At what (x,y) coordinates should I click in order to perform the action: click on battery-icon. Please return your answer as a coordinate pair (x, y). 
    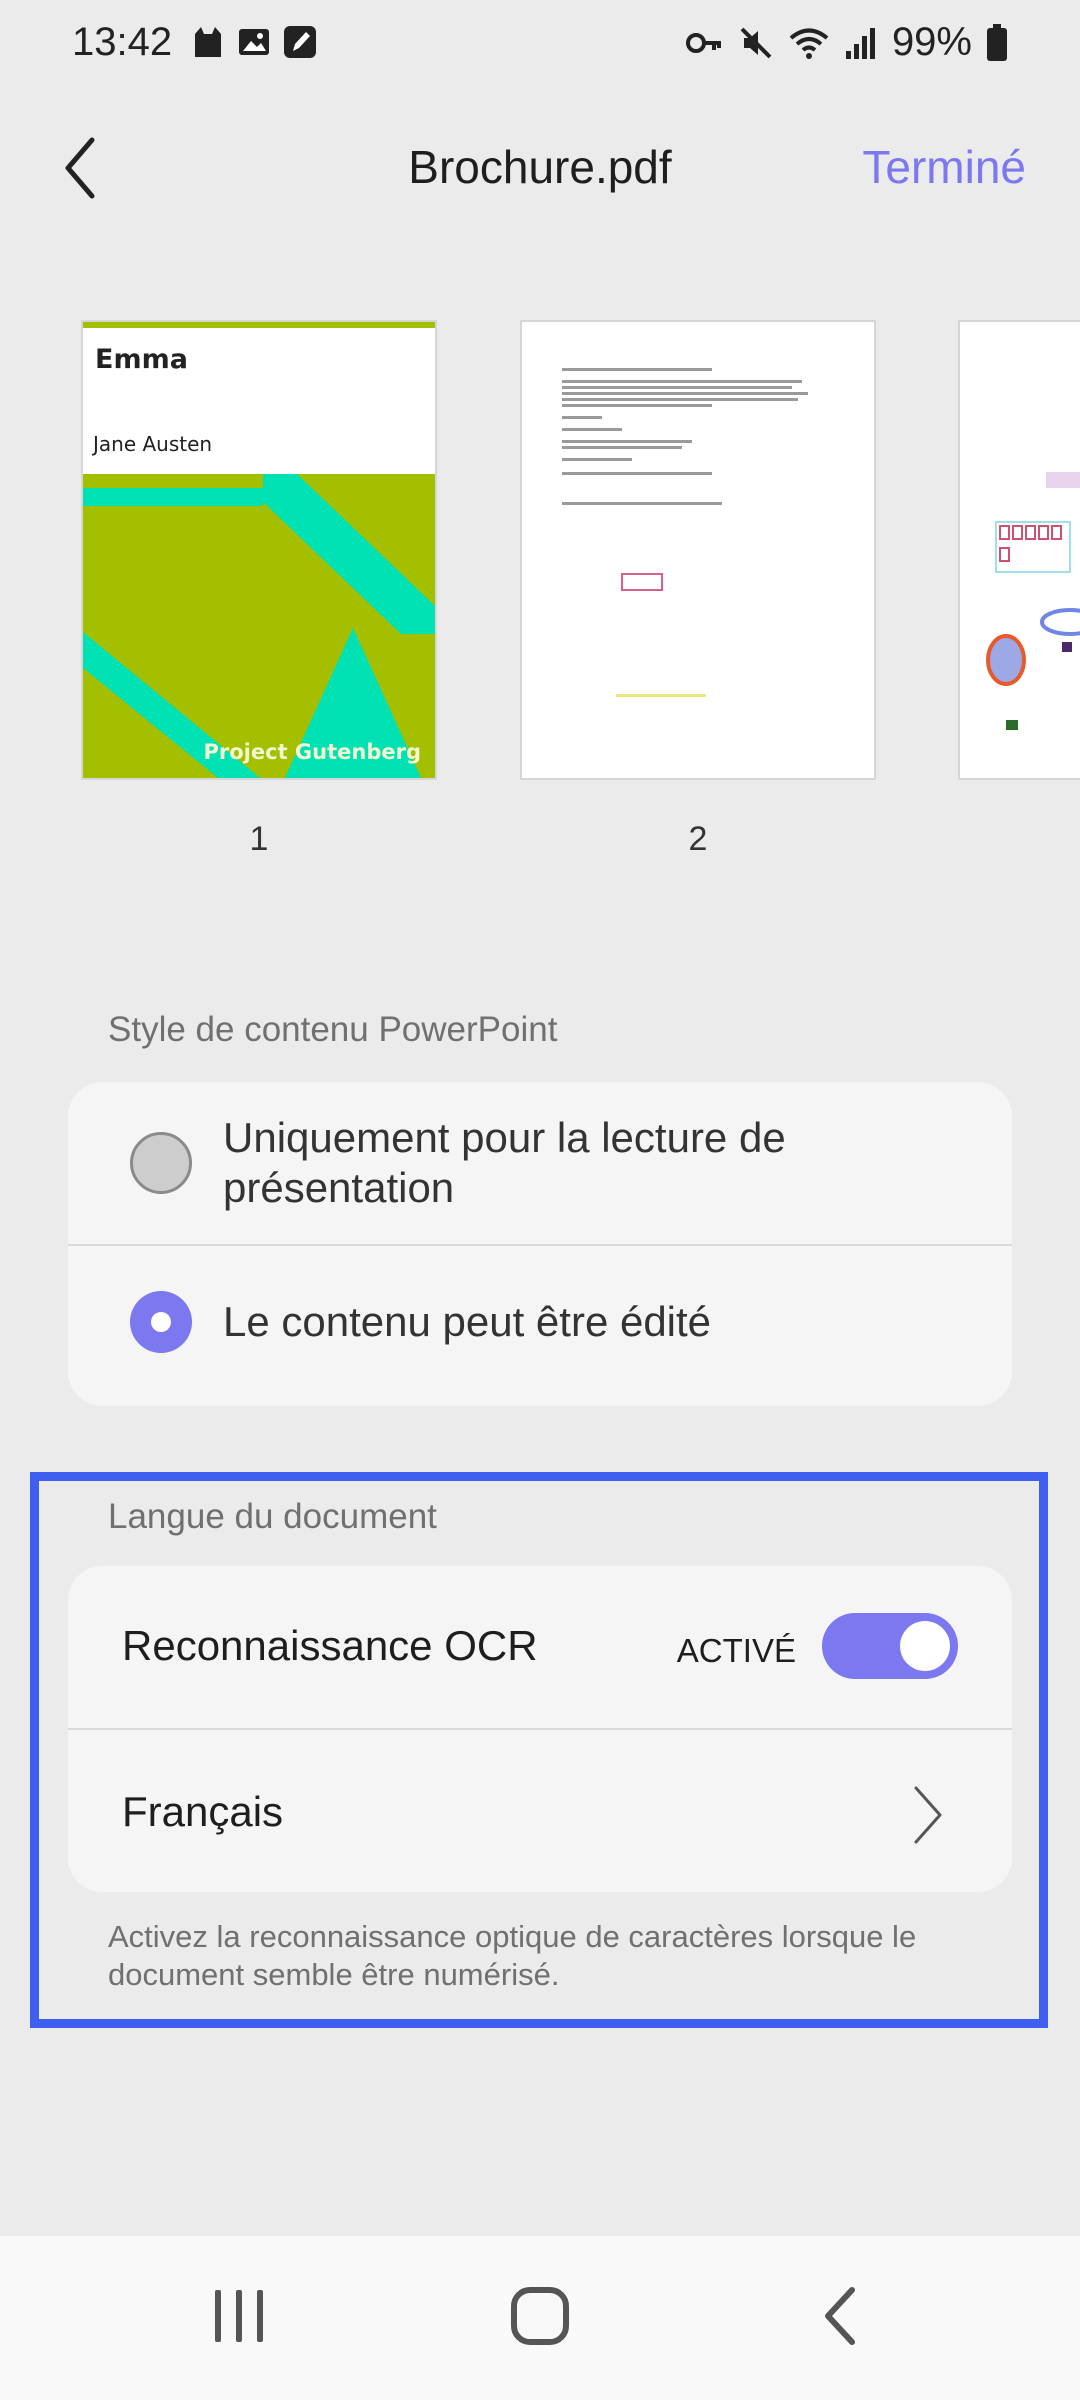
    Looking at the image, I should click on (997, 42).